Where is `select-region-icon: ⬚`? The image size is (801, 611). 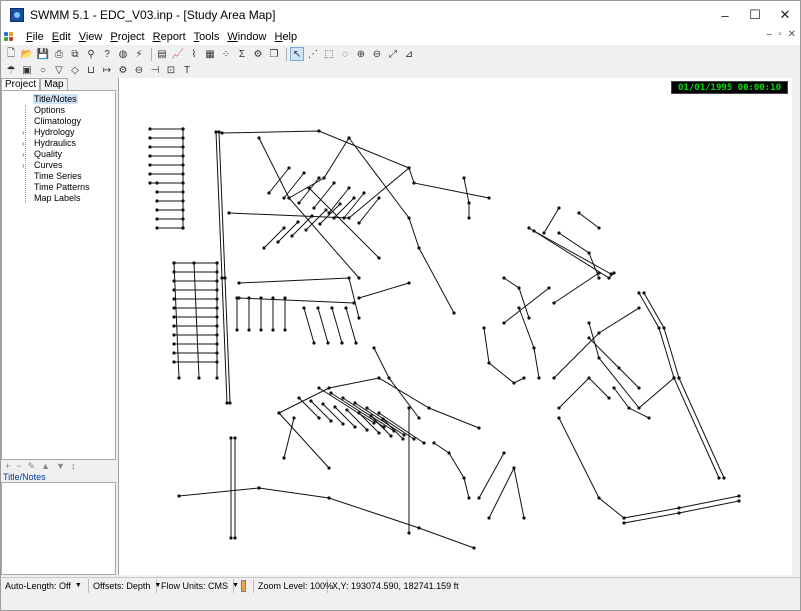
select-region-icon: ⬚ is located at coordinates (329, 54).